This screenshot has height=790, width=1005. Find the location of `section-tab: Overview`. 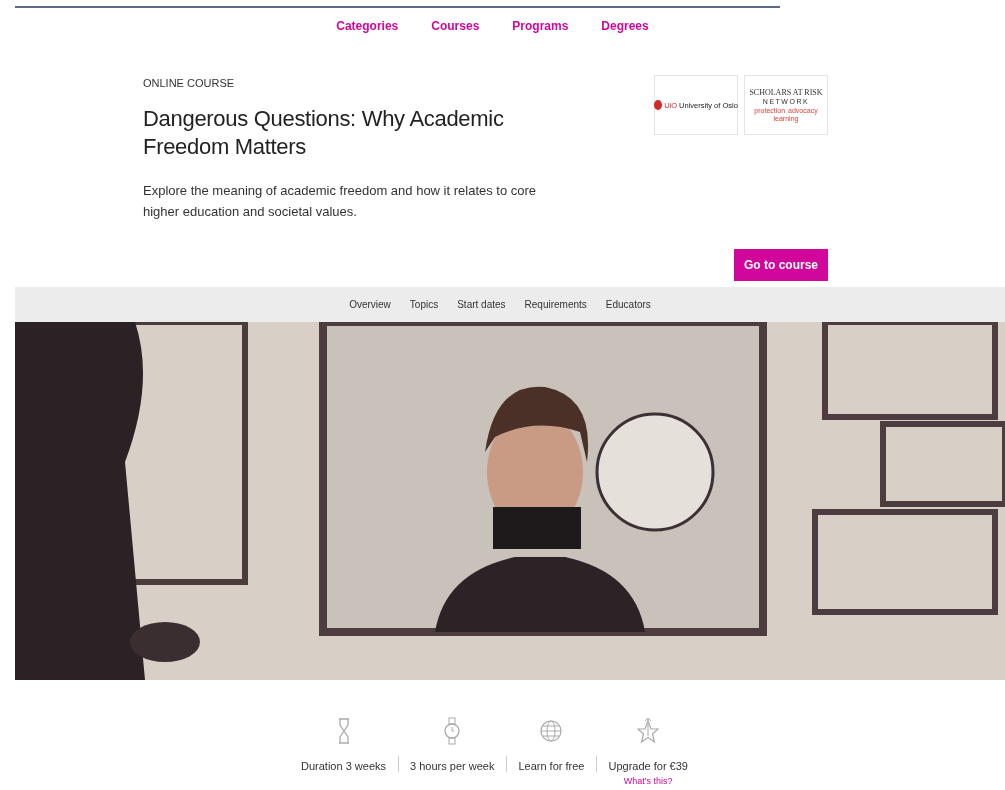

section-tab: Overview is located at coordinates (370, 304).